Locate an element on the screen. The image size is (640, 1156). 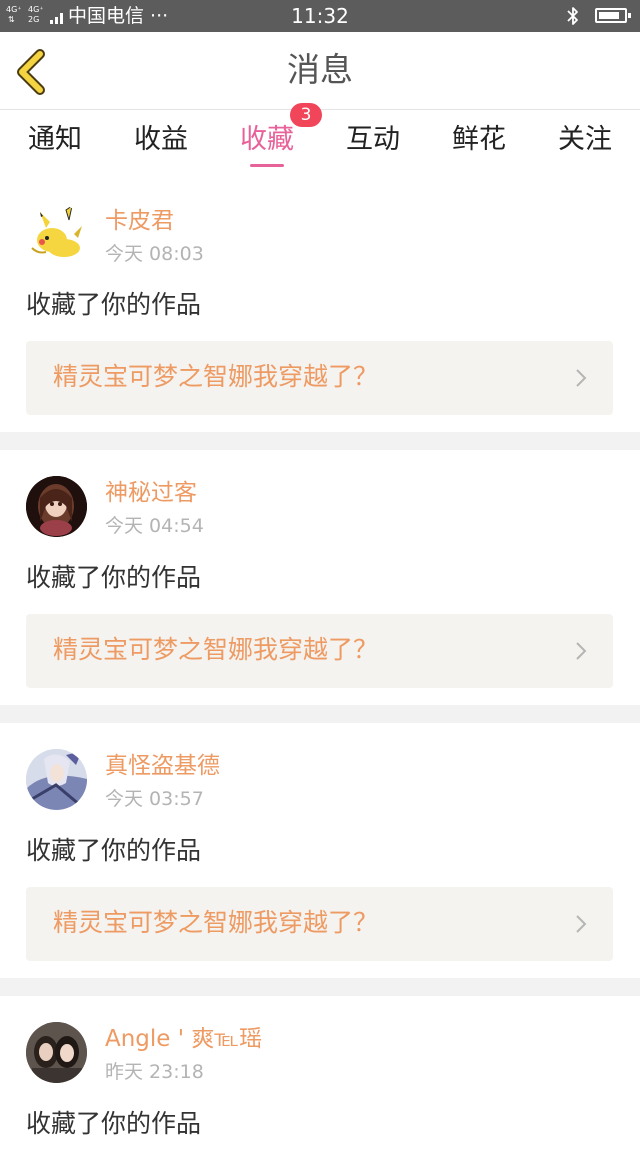
message-time: 今天 08:03 is located at coordinates (154, 254).